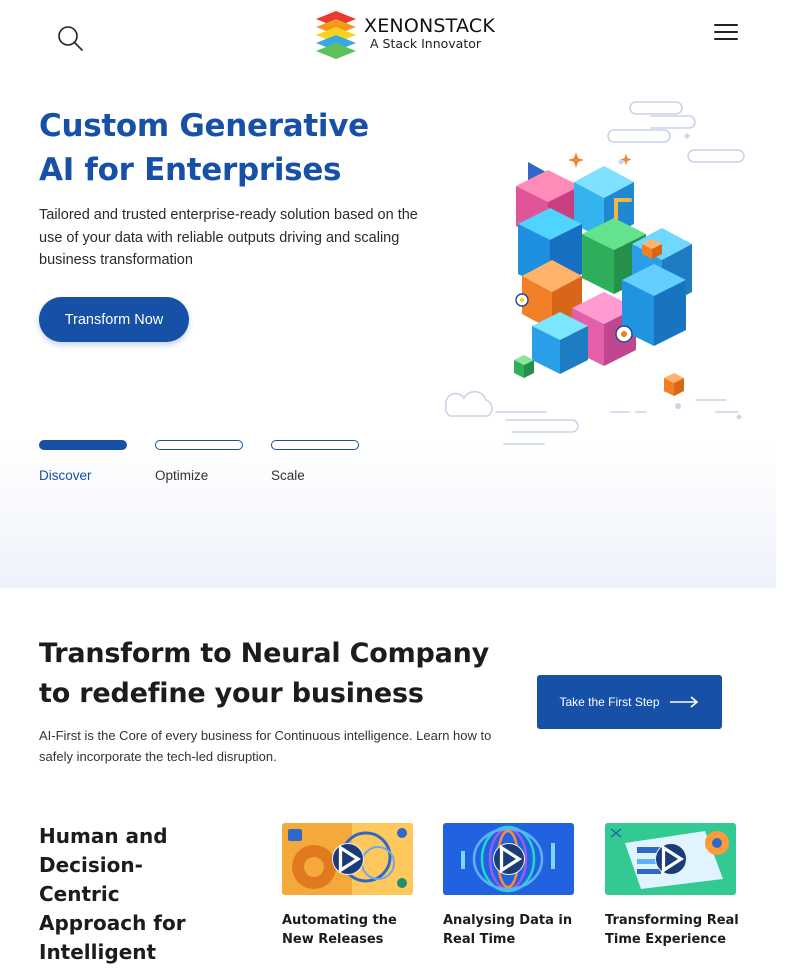  What do you see at coordinates (315, 445) in the screenshot?
I see `tab-scale-indicator` at bounding box center [315, 445].